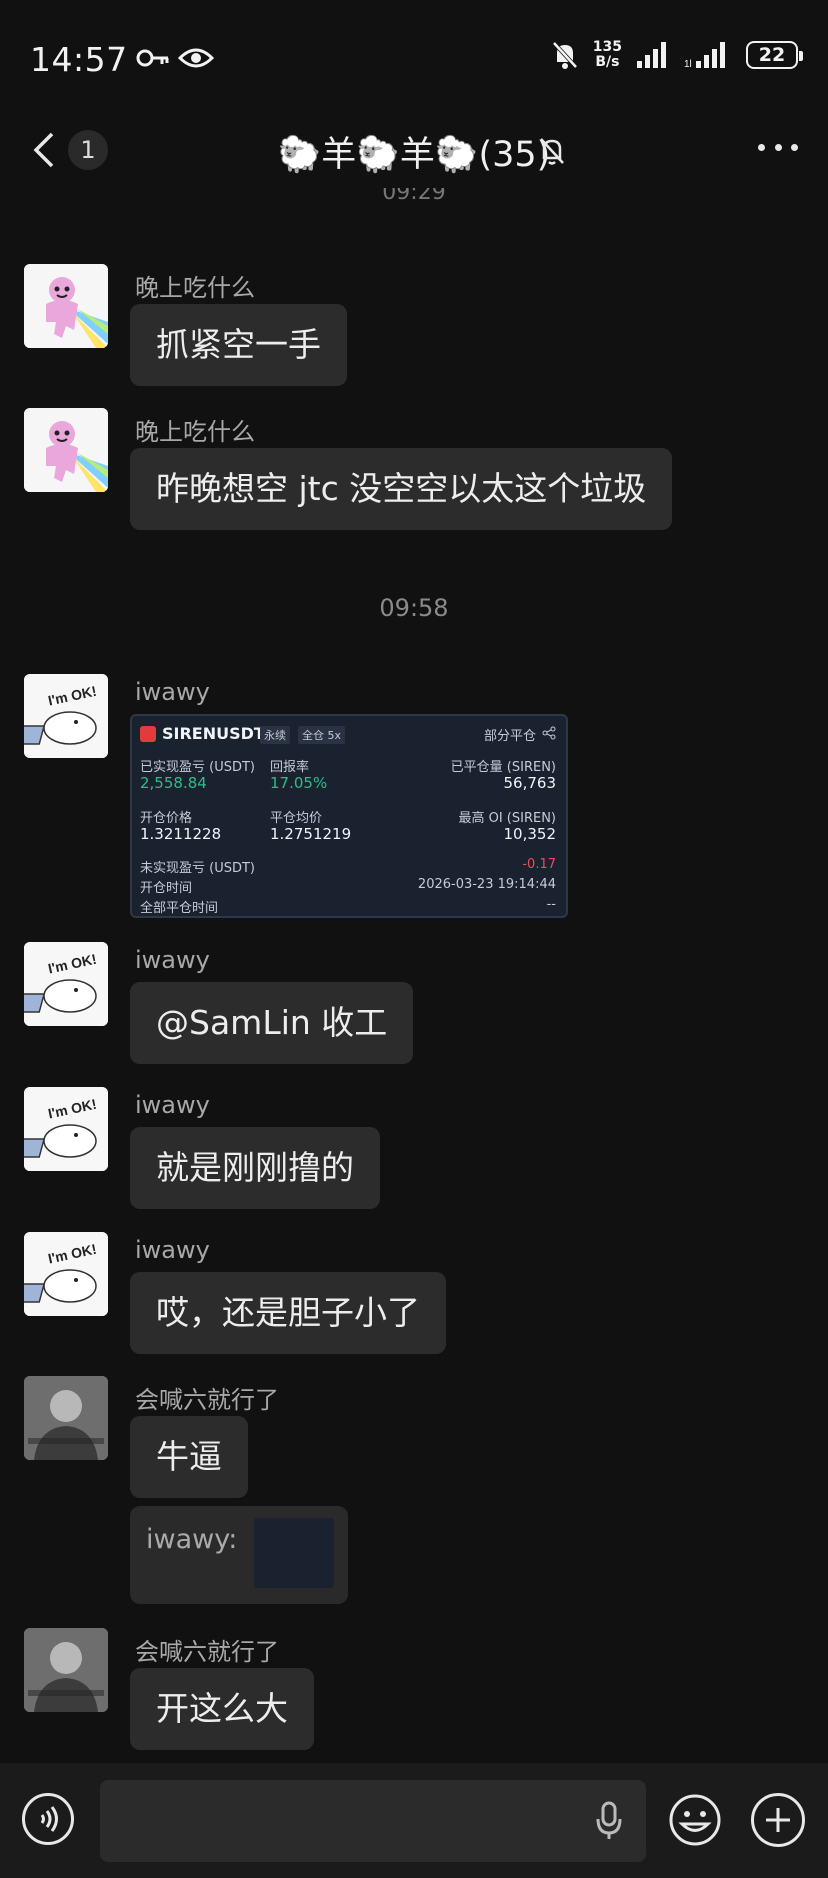  I want to click on tag-margin: 全仓 5x, so click(322, 735).